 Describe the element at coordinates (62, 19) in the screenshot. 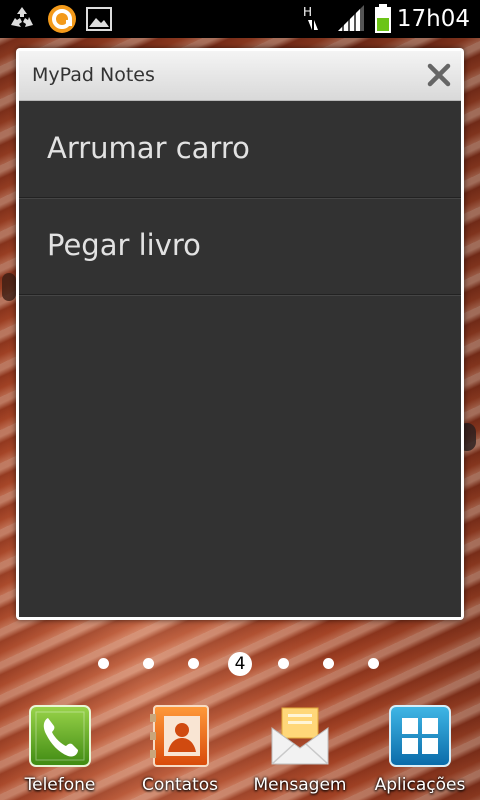

I see `app-notification-icon` at that location.